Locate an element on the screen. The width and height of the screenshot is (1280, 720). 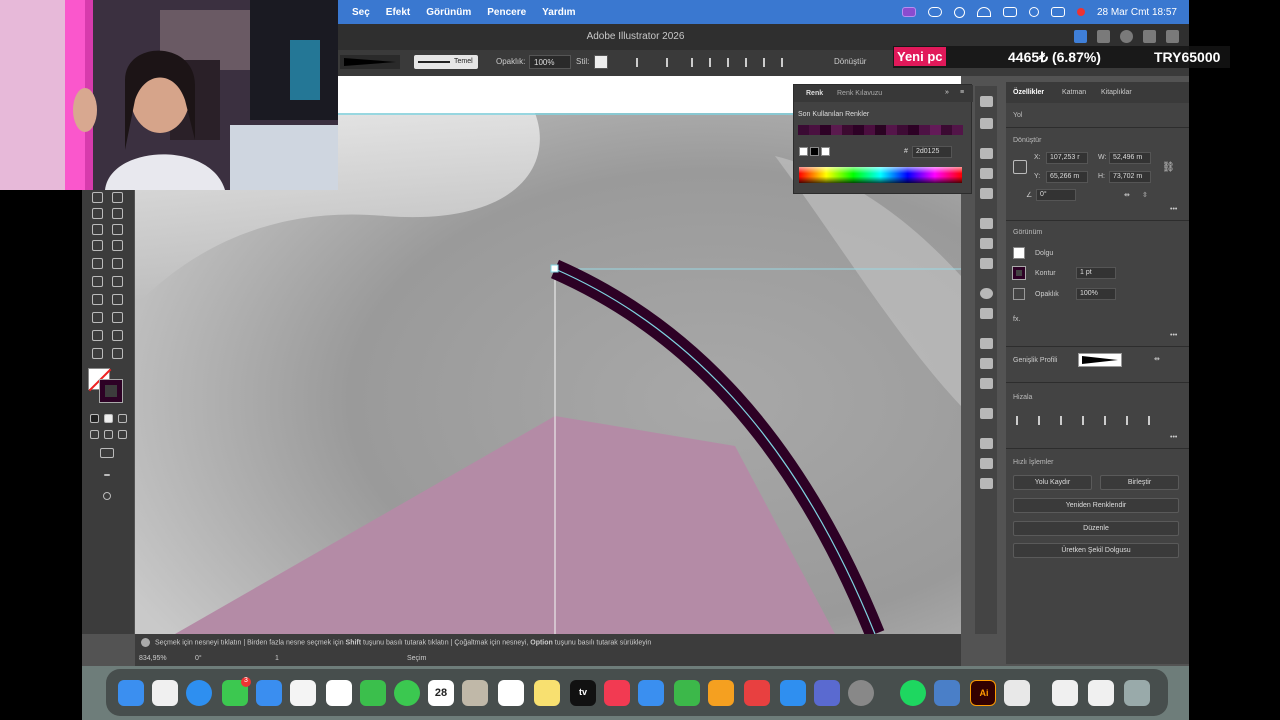
fx-label: fx. is located at coordinates (1016, 319).